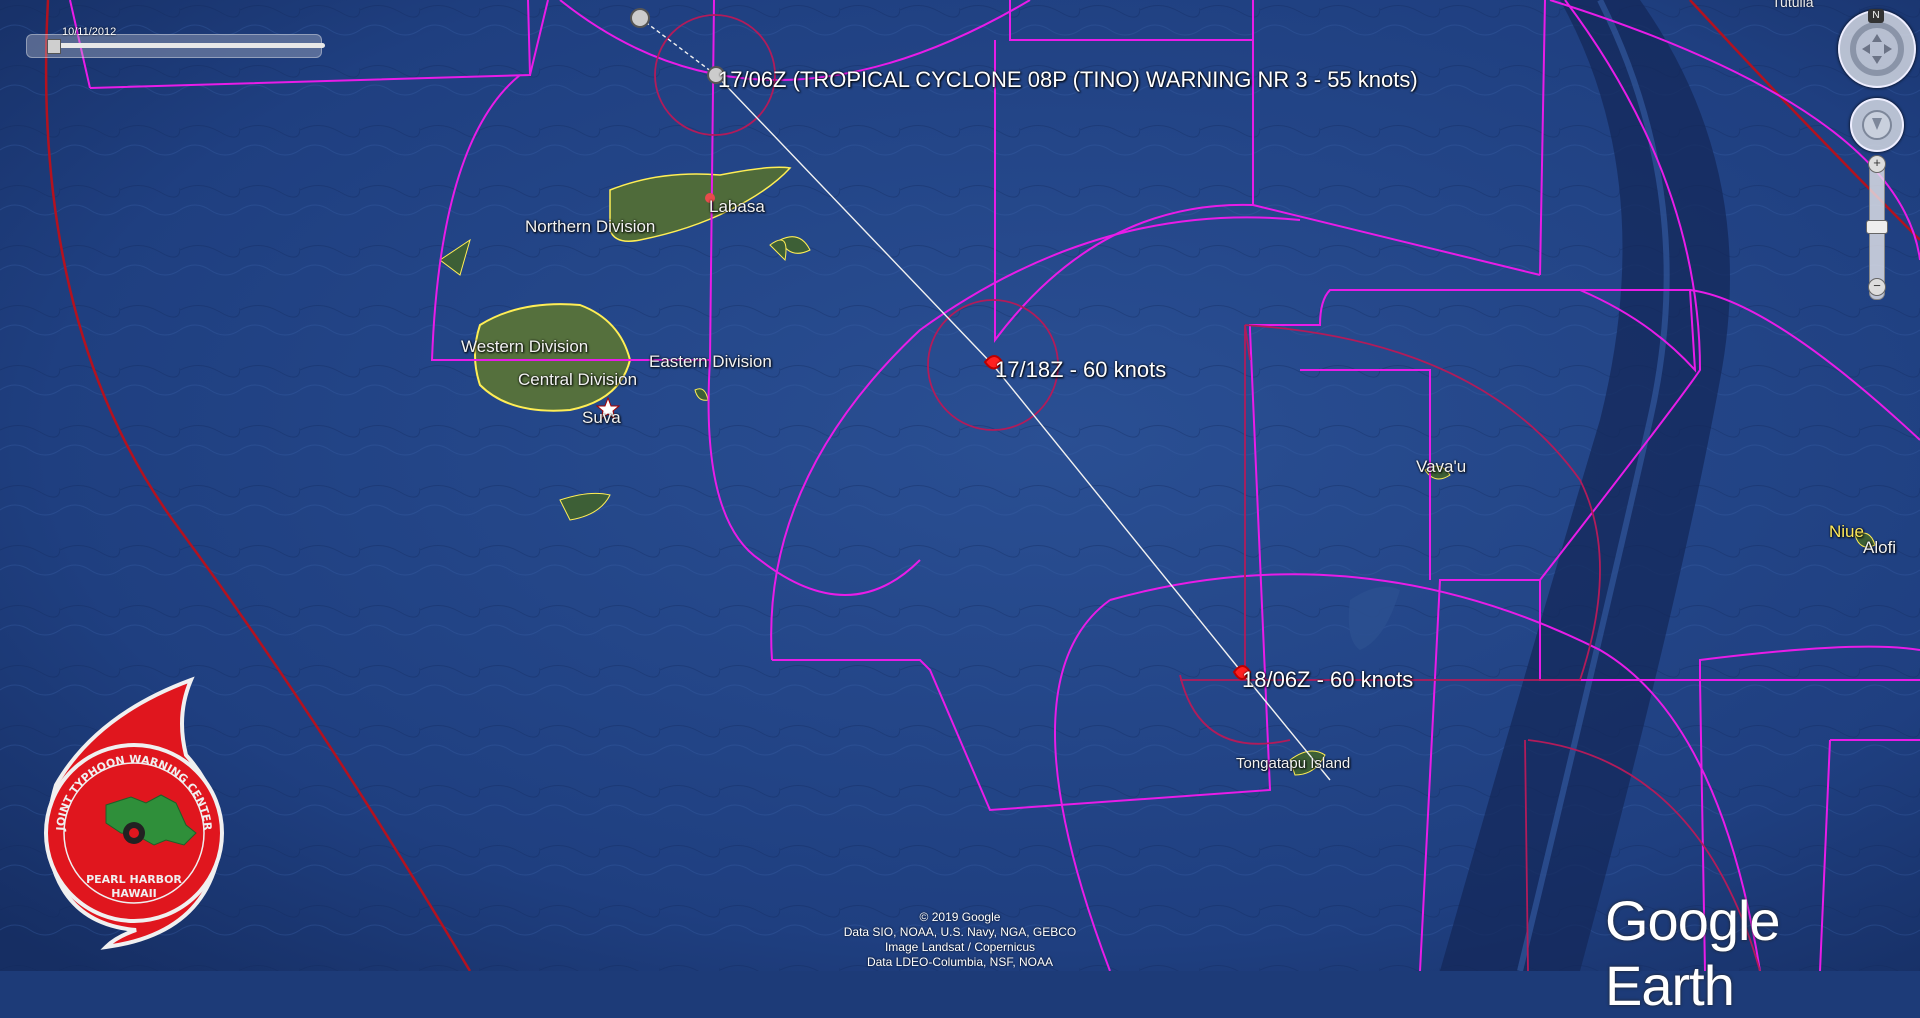  Describe the element at coordinates (1877, 227) in the screenshot. I see `zoom-slider-knob` at that location.